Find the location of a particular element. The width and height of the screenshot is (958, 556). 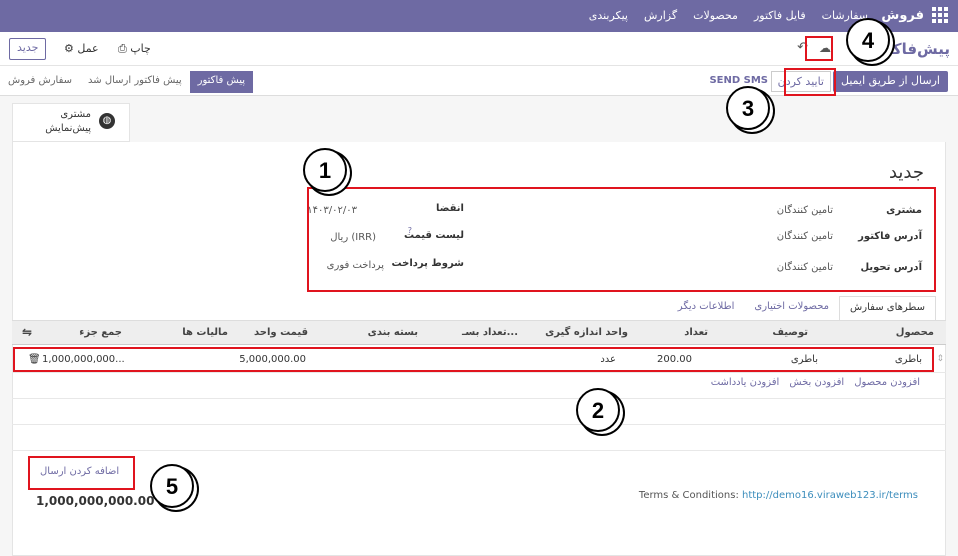

callout-number: 3 is located at coordinates (748, 108).